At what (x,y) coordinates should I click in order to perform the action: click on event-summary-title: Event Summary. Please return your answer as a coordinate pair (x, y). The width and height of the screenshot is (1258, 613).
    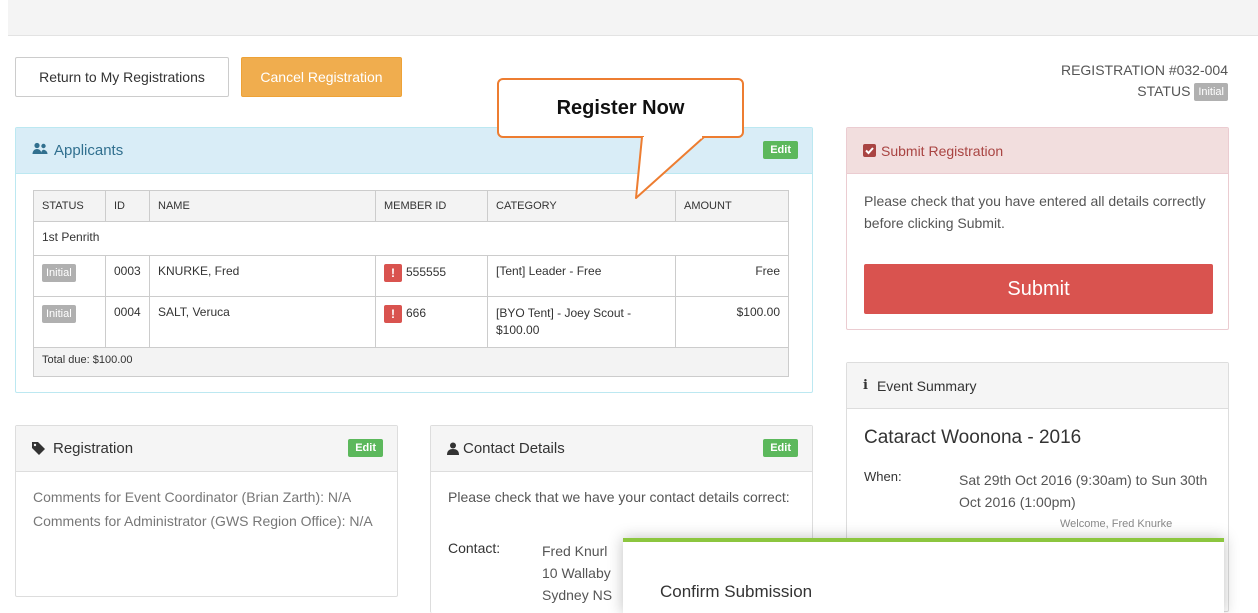
    Looking at the image, I should click on (926, 385).